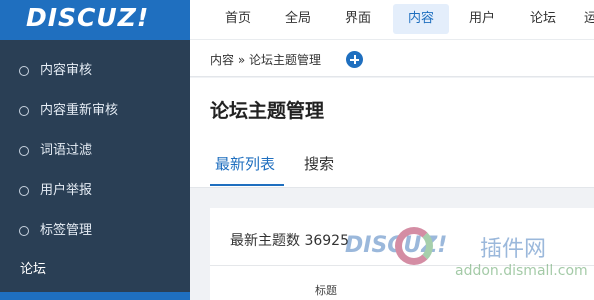 The image size is (594, 300). I want to click on watermark-logo-icon, so click(414, 246).